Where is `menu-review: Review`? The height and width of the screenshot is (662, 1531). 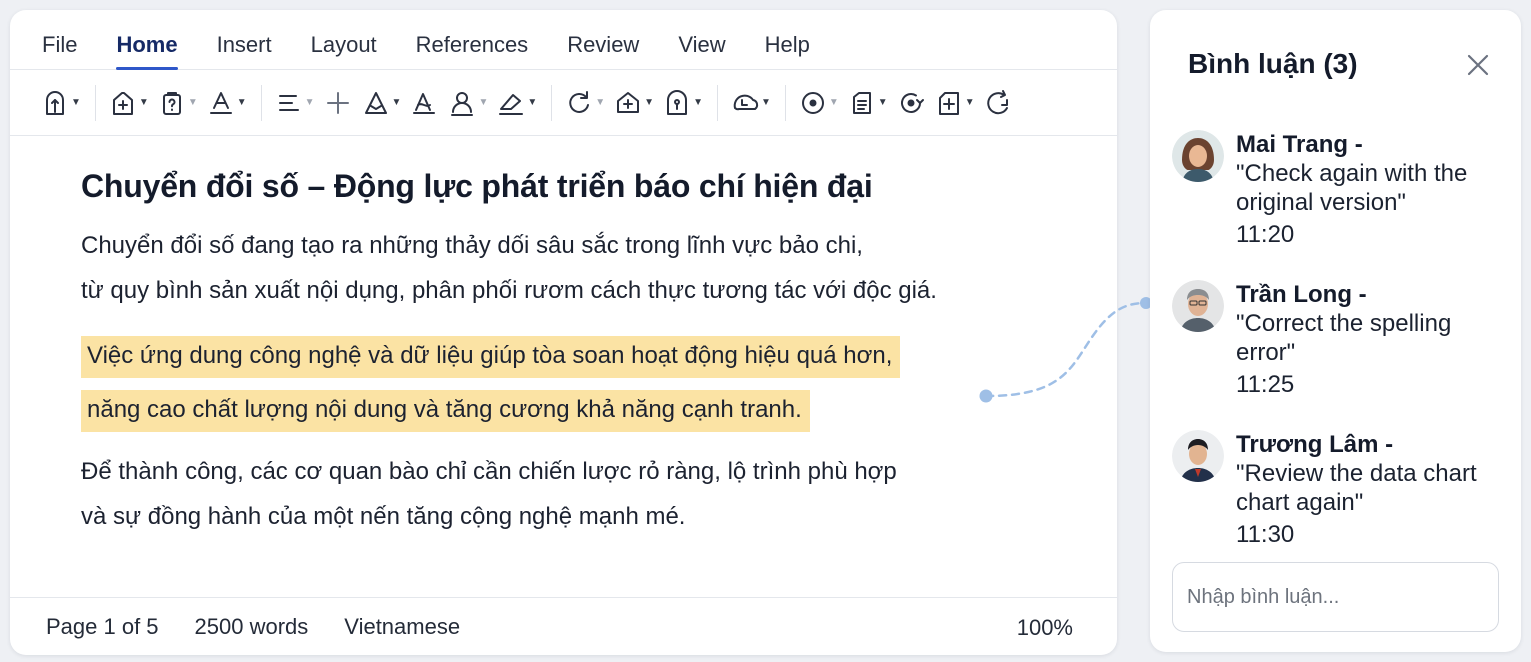 menu-review: Review is located at coordinates (603, 40).